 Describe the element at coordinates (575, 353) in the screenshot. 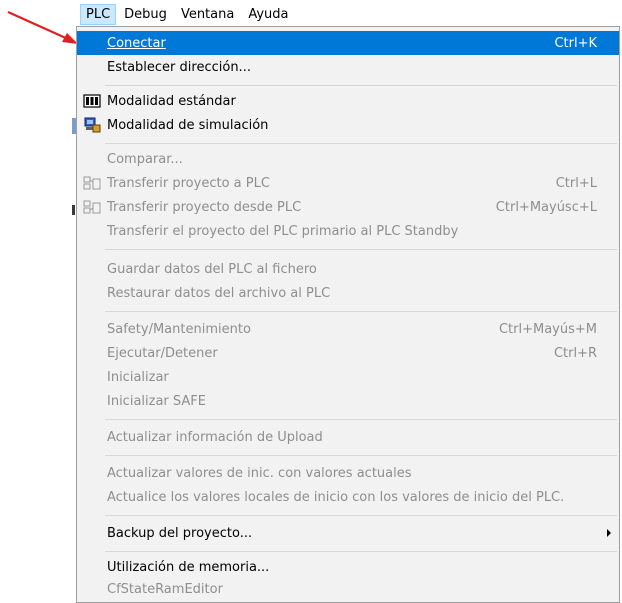

I see `menu-item-shortcut: Ctrl+R` at that location.